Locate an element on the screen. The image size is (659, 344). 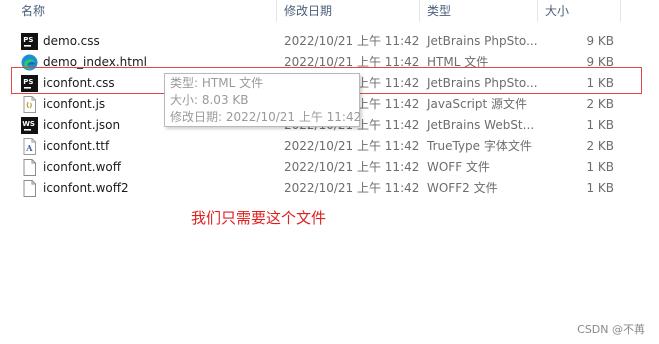
file-type: WOFF 文件 is located at coordinates (458, 167).